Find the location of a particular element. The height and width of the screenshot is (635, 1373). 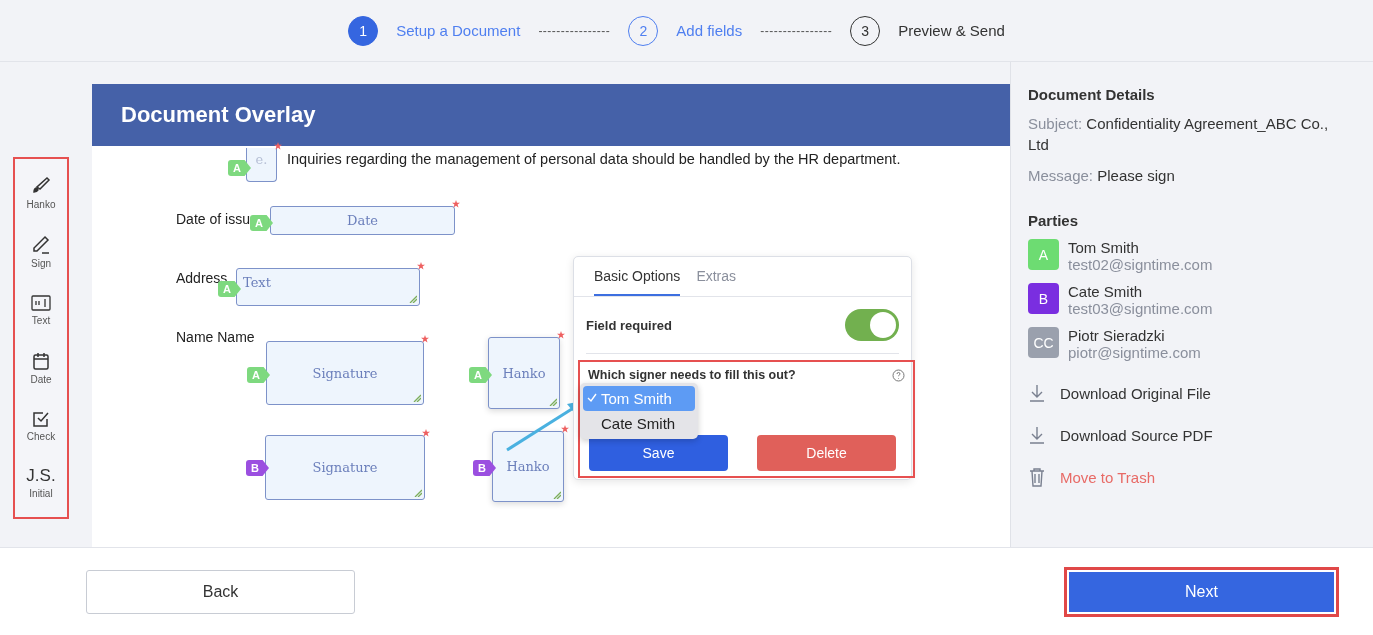

party-email: test02@signtime.com is located at coordinates (1140, 264).